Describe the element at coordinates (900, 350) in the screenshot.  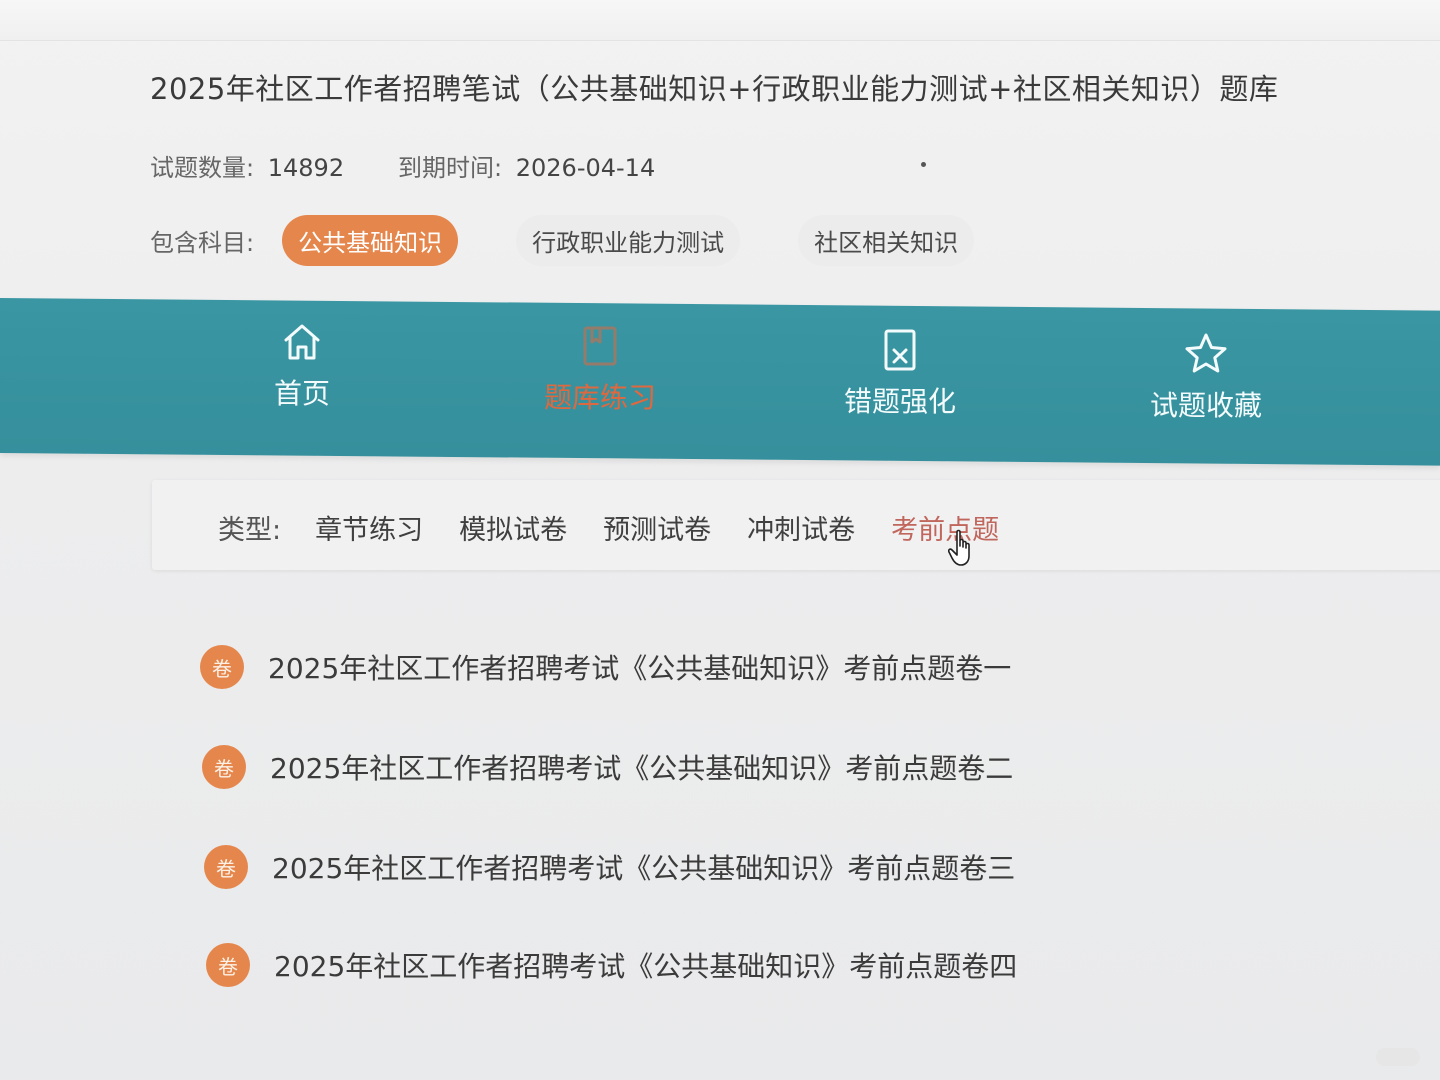
I see `wrong-question-icon` at that location.